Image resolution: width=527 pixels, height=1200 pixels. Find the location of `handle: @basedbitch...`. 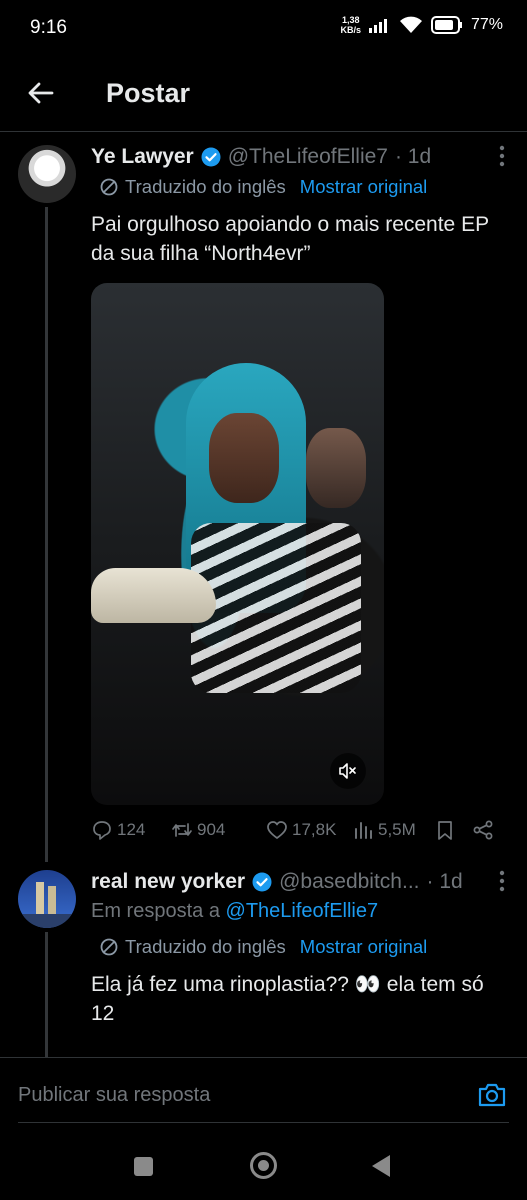

handle: @basedbitch... is located at coordinates (349, 882).